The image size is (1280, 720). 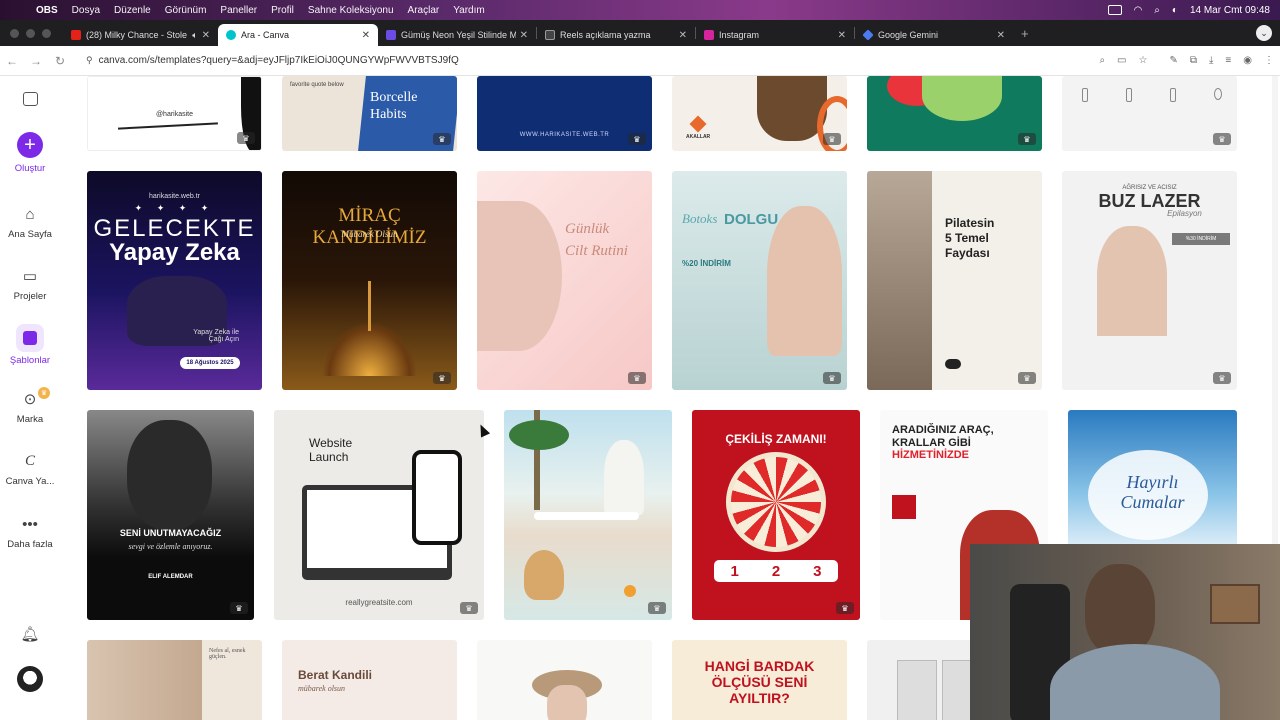 I want to click on template-card: ÇEKİLİŞ ZAMANI! 123 ♛, so click(x=776, y=515).